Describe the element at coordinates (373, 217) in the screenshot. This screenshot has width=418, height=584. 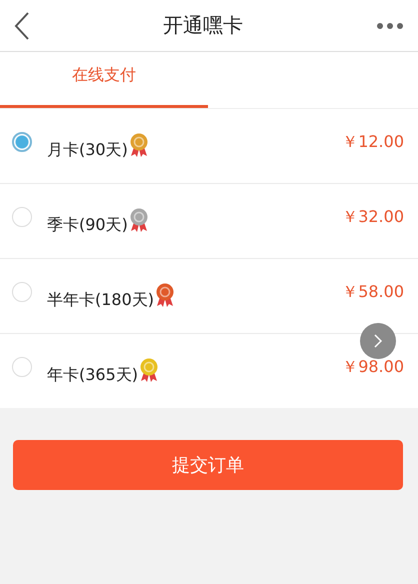
I see `plan-price: ￥32.00` at that location.